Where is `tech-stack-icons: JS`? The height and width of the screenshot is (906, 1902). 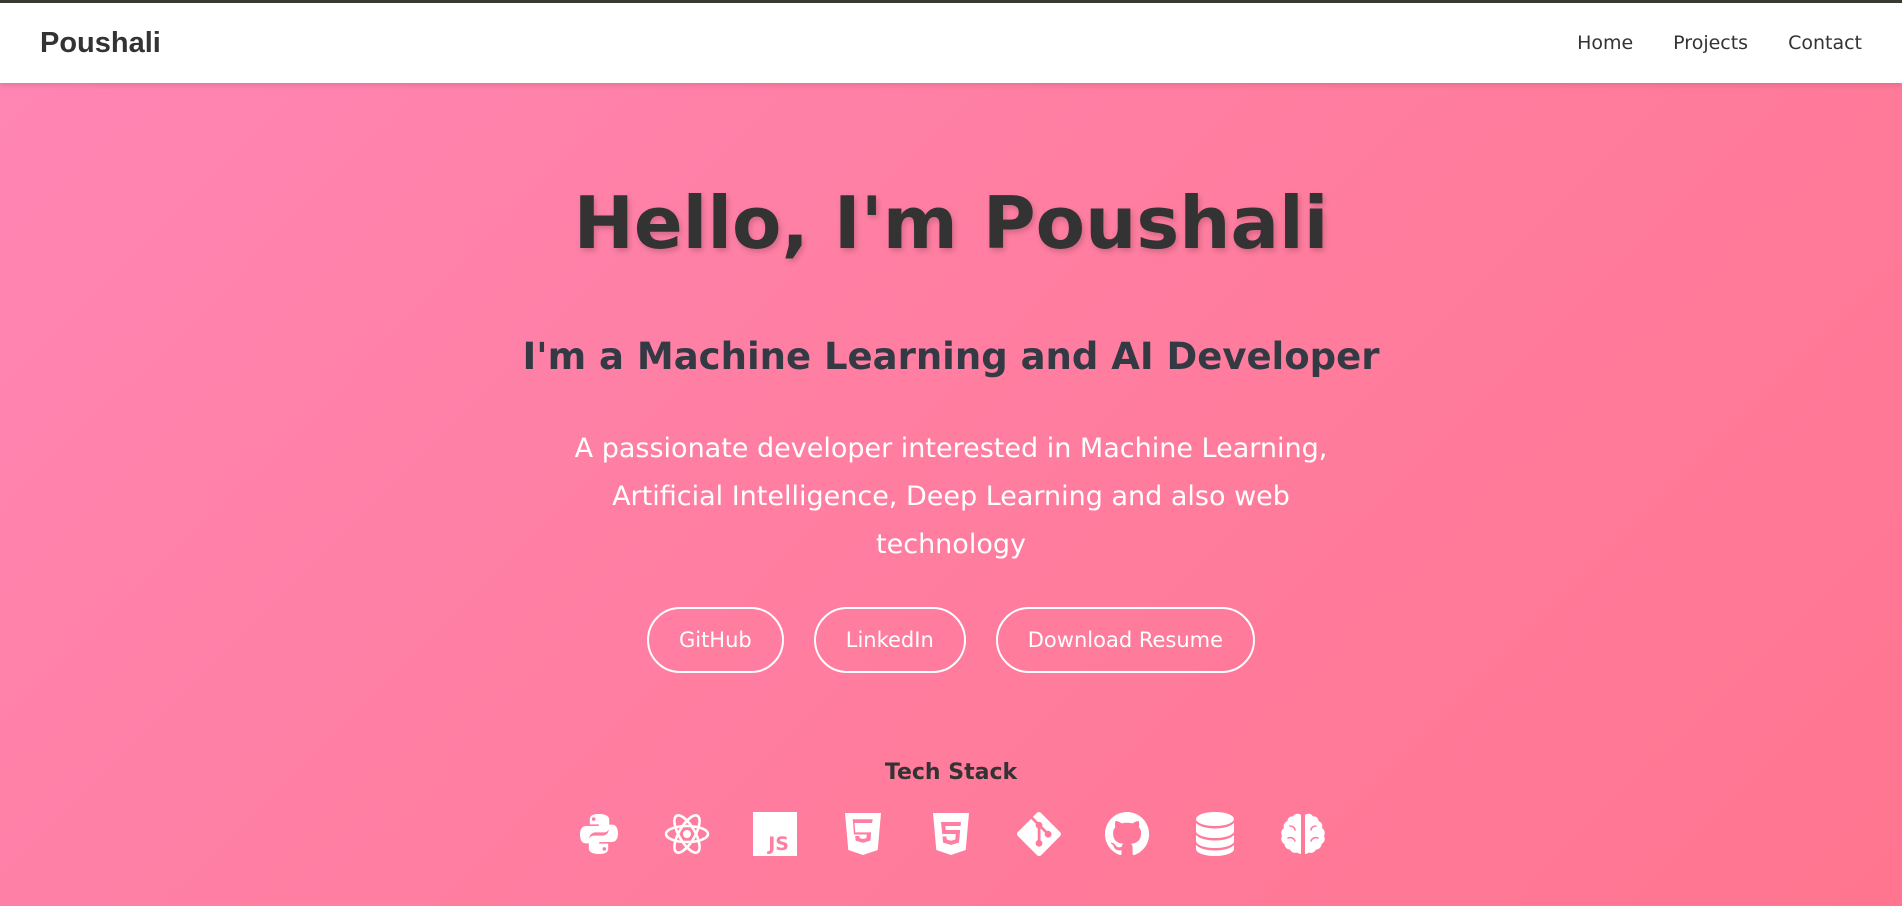 tech-stack-icons: JS is located at coordinates (951, 834).